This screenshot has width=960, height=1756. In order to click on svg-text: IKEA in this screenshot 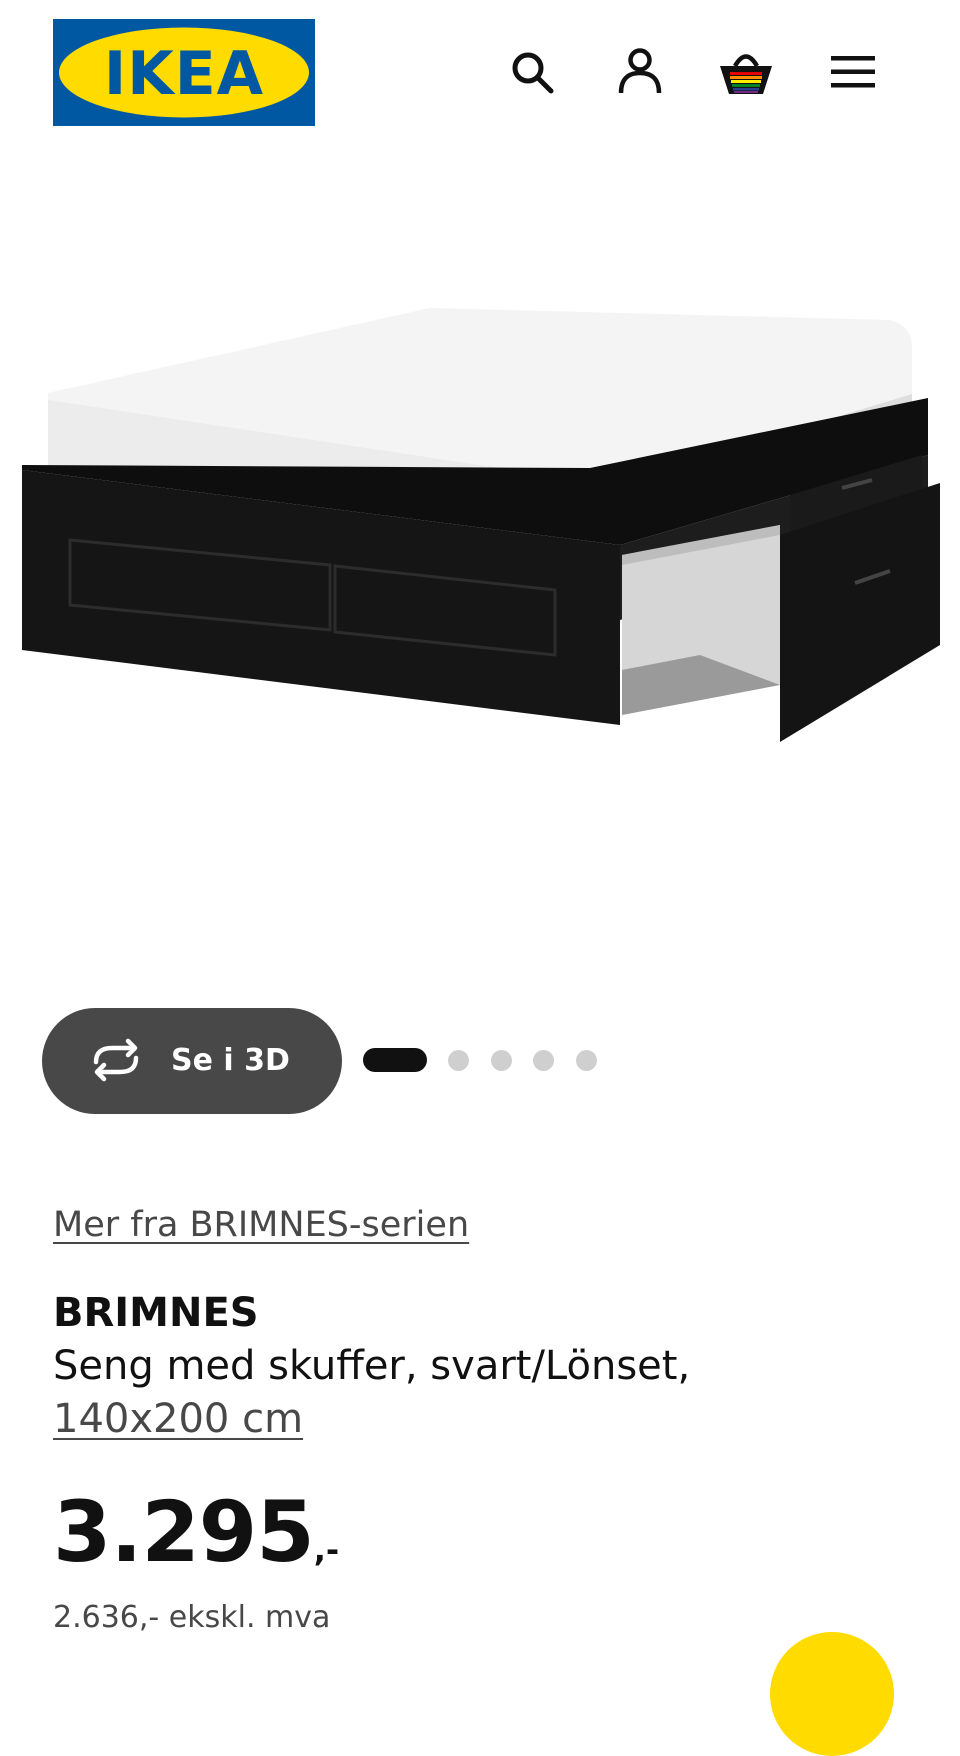, I will do `click(184, 74)`.